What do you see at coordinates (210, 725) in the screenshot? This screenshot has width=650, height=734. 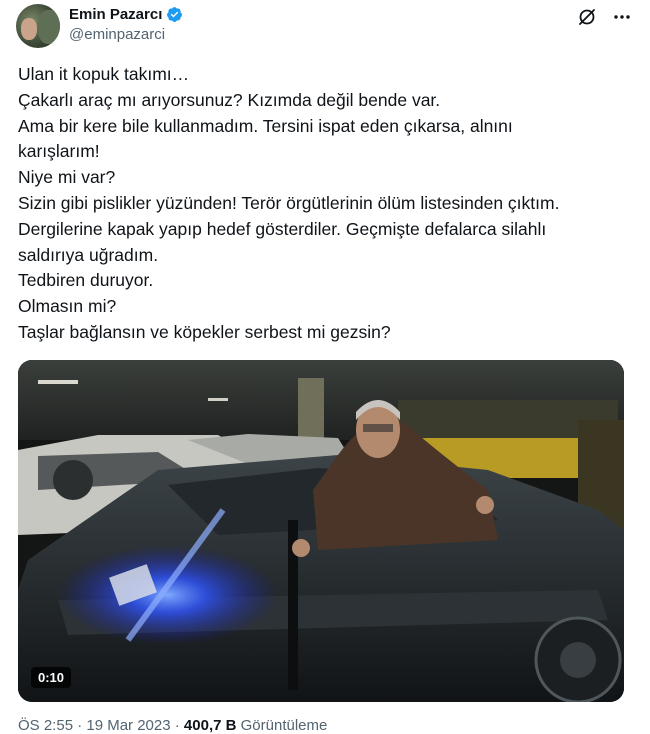 I see `views-count: 400,7 B` at bounding box center [210, 725].